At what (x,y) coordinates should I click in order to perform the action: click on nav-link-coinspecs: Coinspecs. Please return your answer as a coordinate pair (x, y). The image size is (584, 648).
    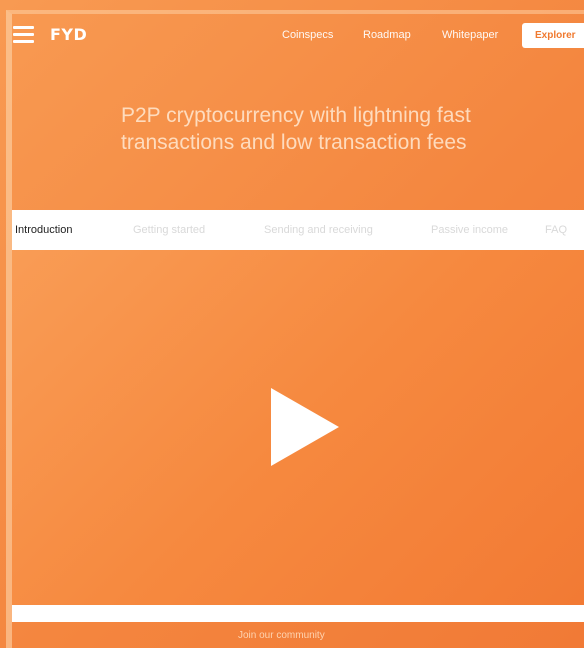
    Looking at the image, I should click on (307, 35).